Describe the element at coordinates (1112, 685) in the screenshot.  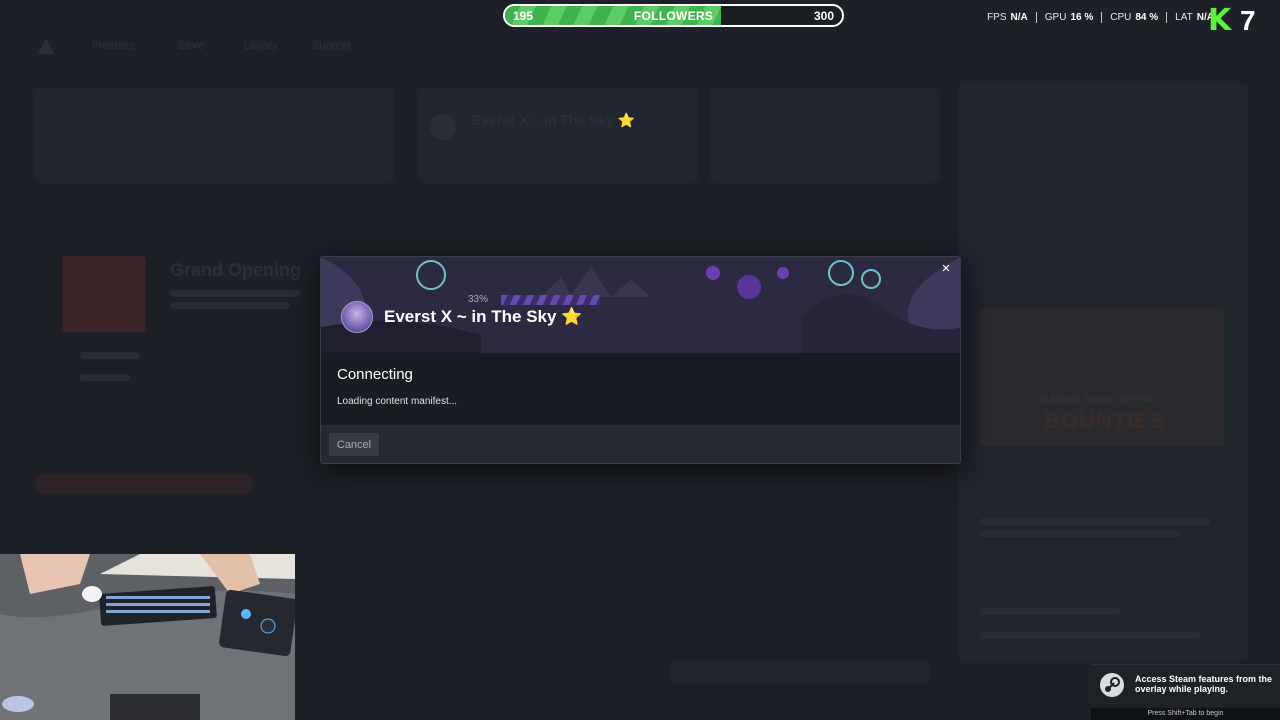
I see `steam-icon` at that location.